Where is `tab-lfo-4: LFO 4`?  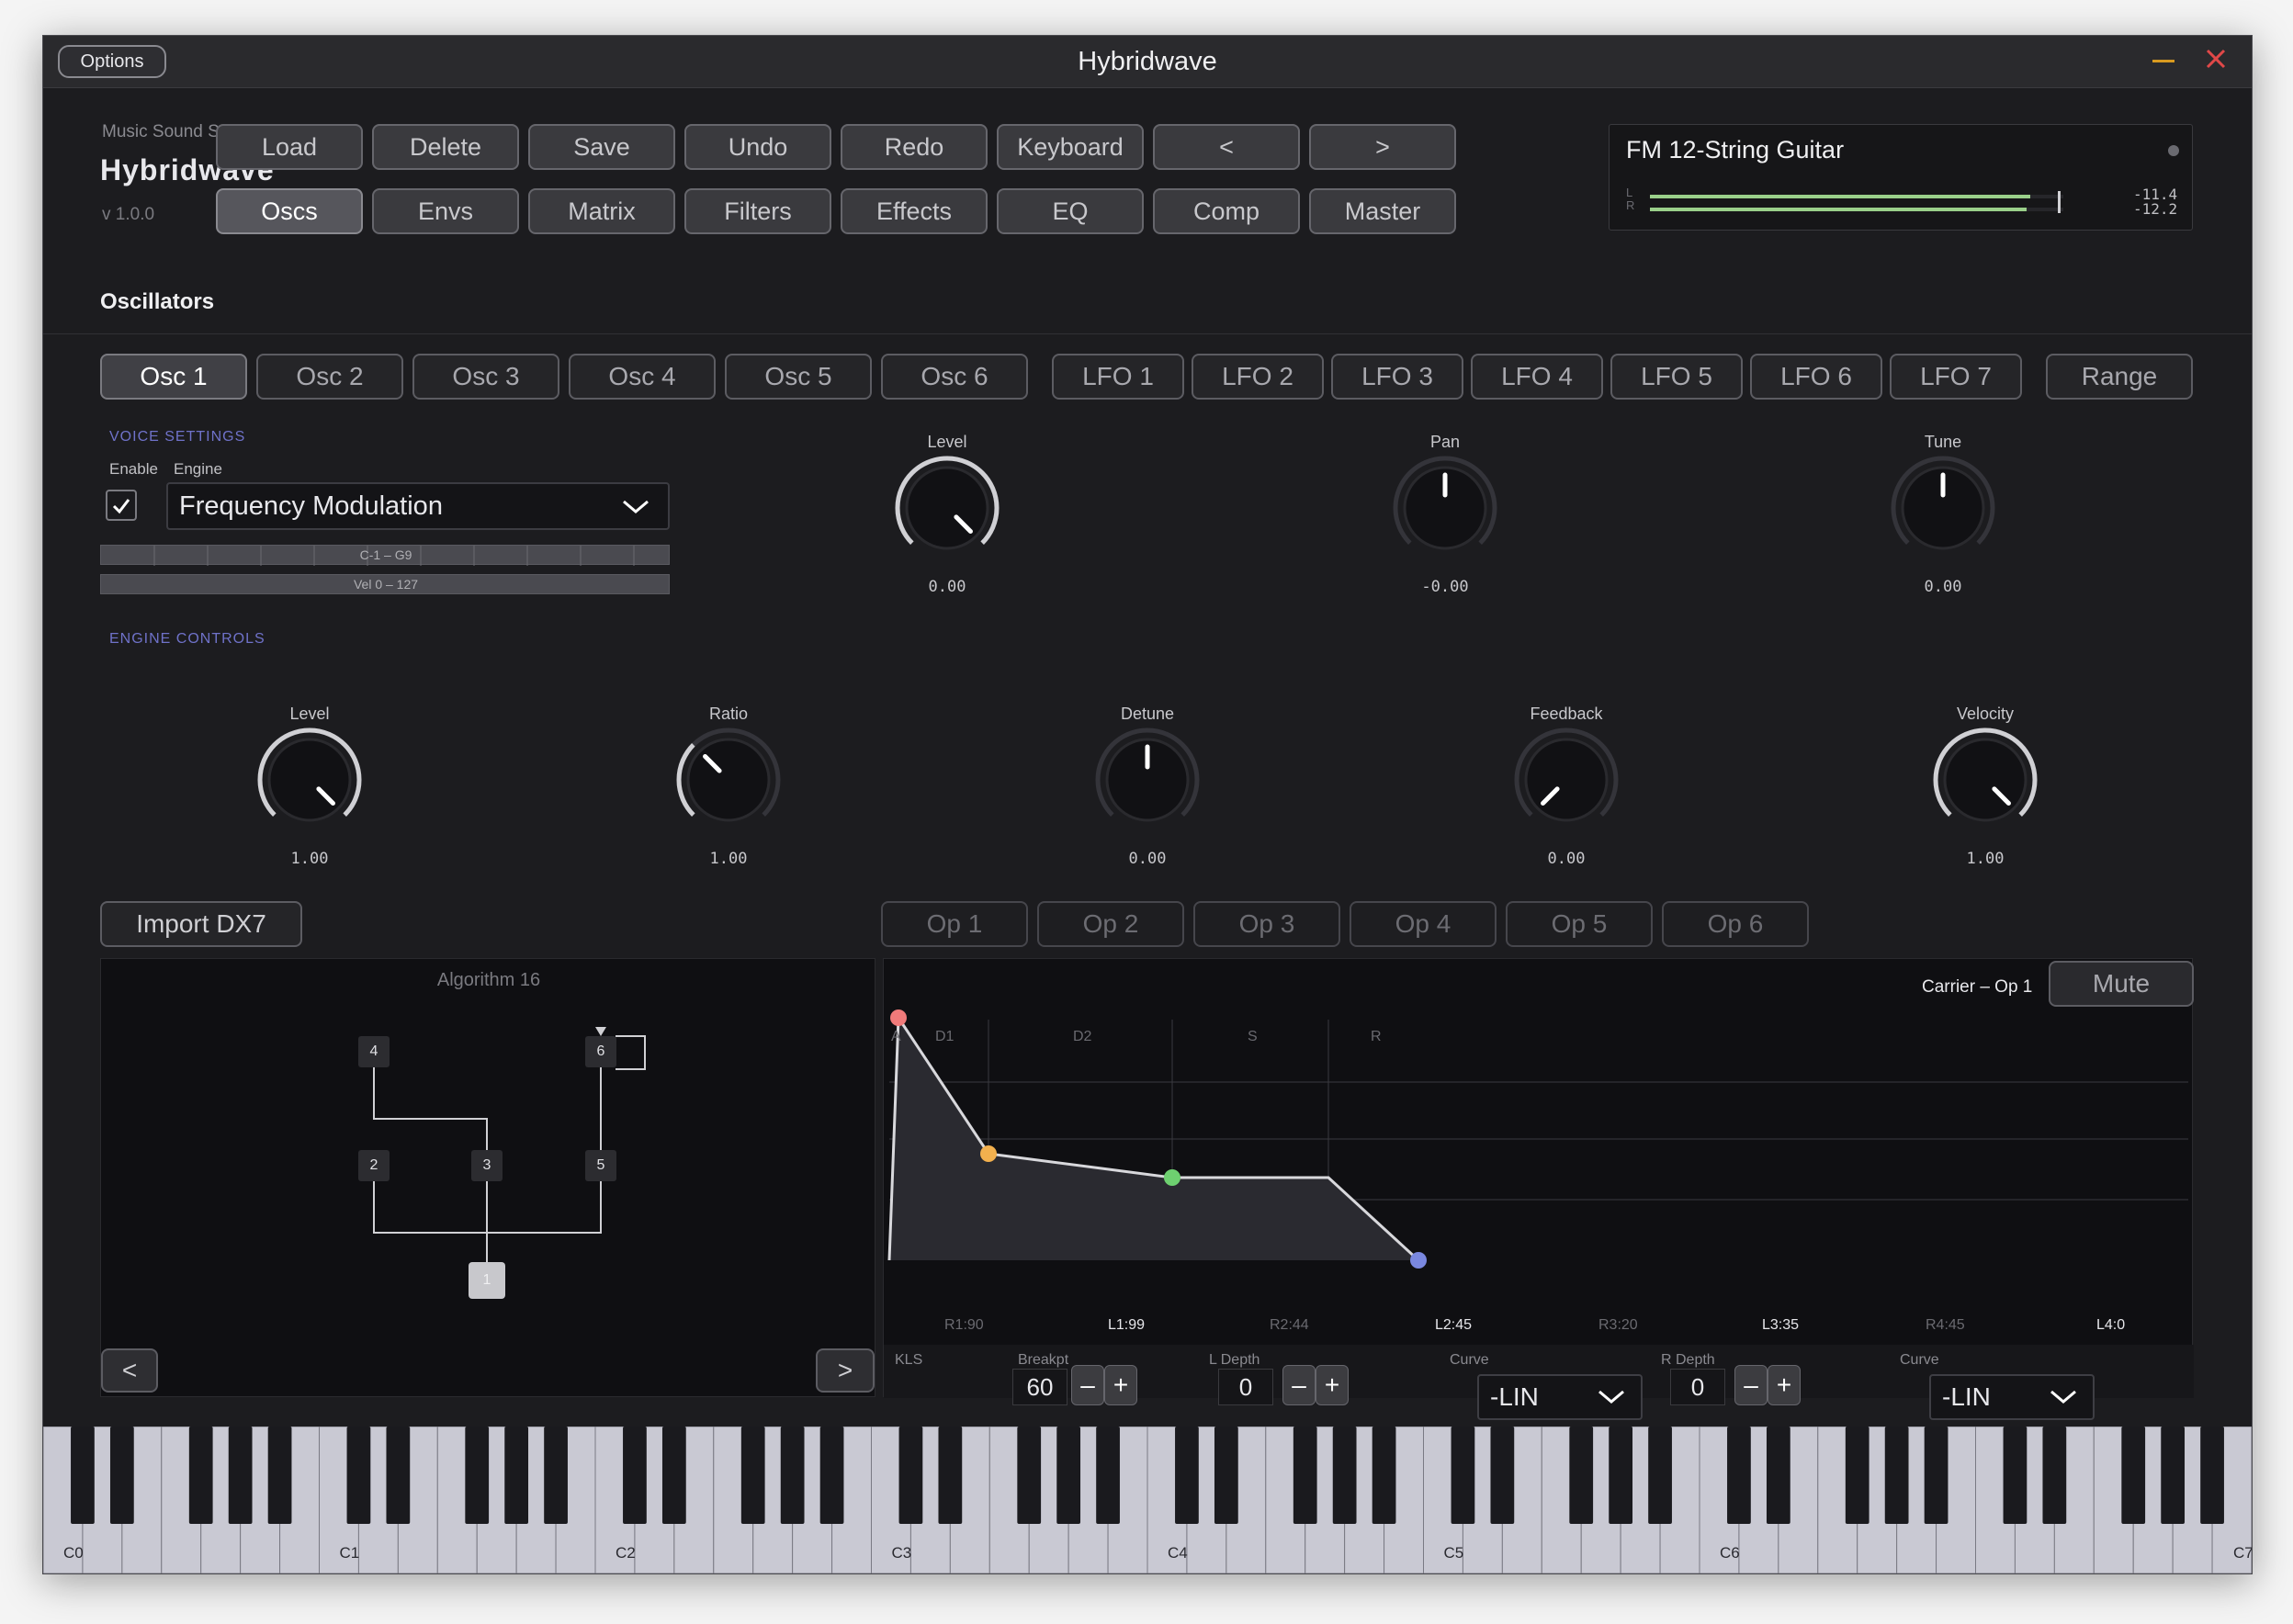
tab-lfo-4: LFO 4 is located at coordinates (1537, 377).